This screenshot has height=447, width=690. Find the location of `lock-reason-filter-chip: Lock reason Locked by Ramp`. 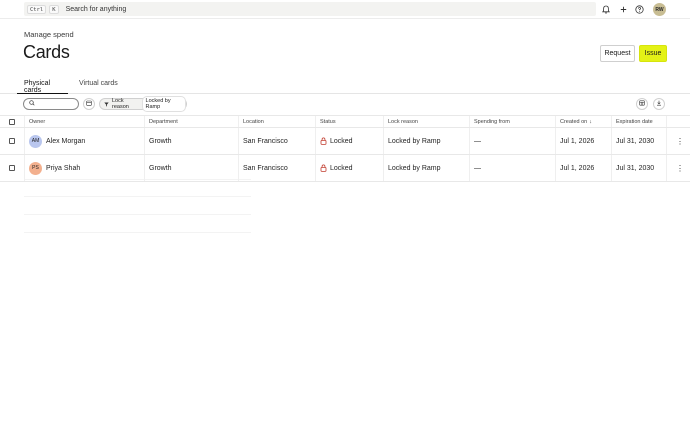

lock-reason-filter-chip: Lock reason Locked by Ramp is located at coordinates (143, 104).